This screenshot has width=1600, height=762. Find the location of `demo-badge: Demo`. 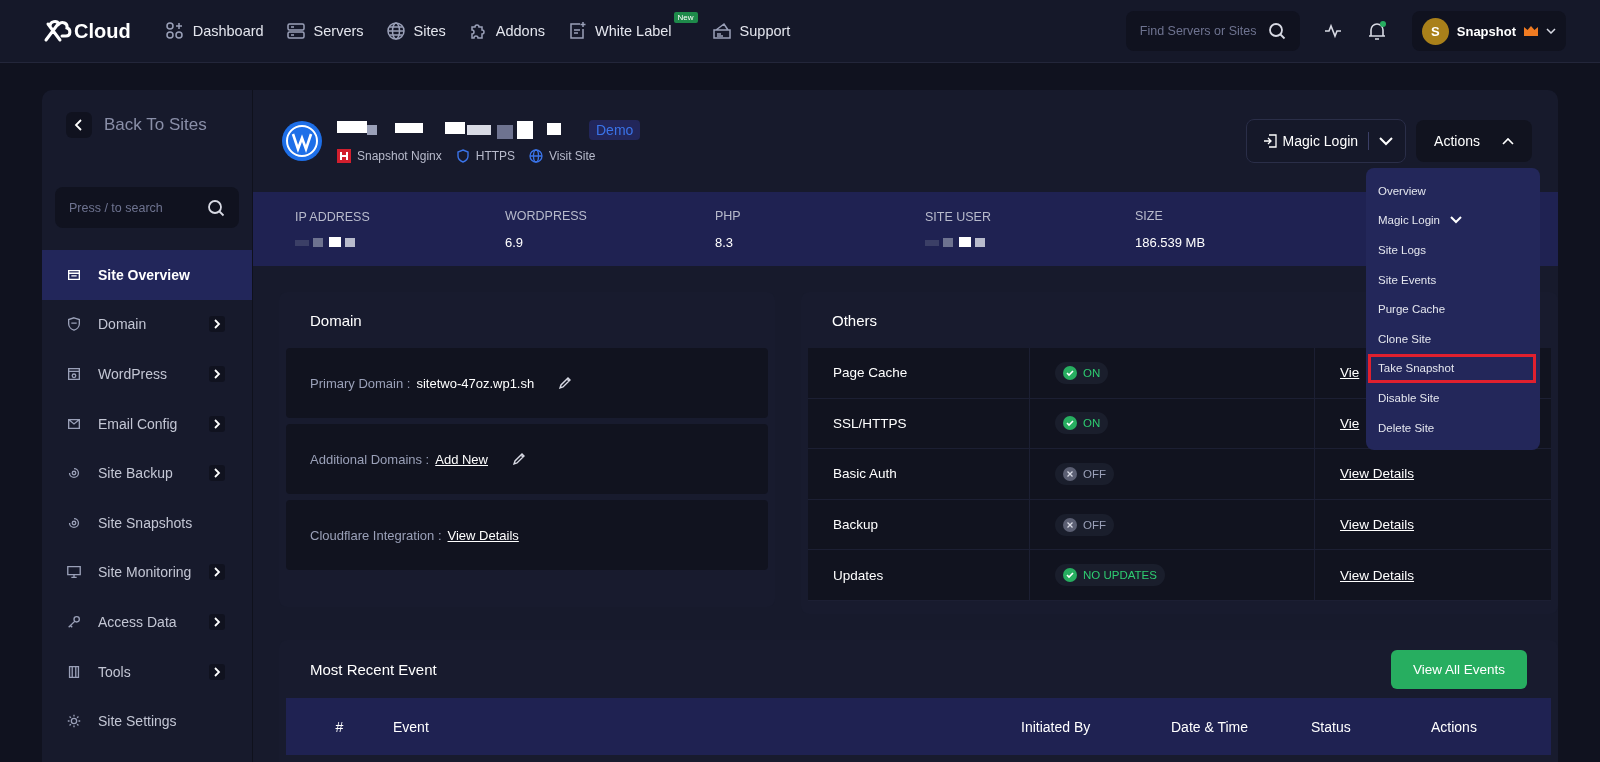

demo-badge: Demo is located at coordinates (615, 130).